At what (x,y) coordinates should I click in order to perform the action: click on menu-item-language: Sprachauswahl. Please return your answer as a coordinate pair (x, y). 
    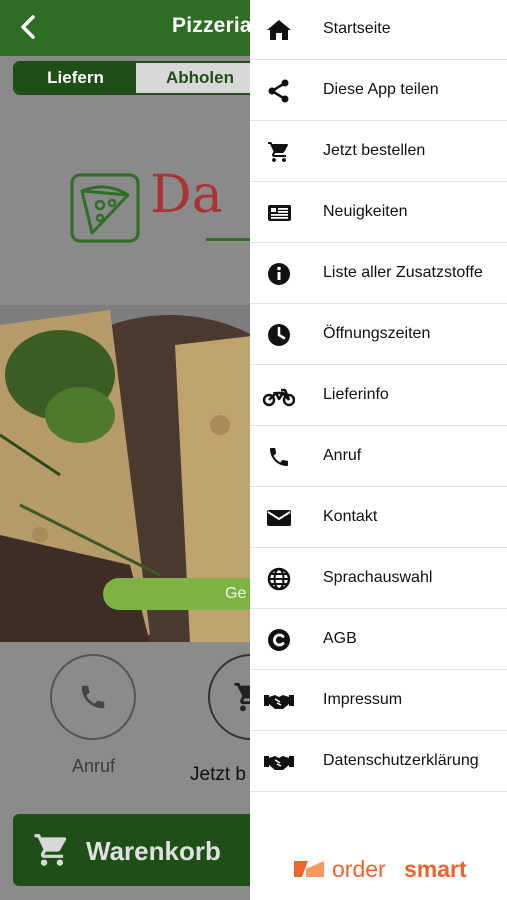
    Looking at the image, I should click on (378, 579).